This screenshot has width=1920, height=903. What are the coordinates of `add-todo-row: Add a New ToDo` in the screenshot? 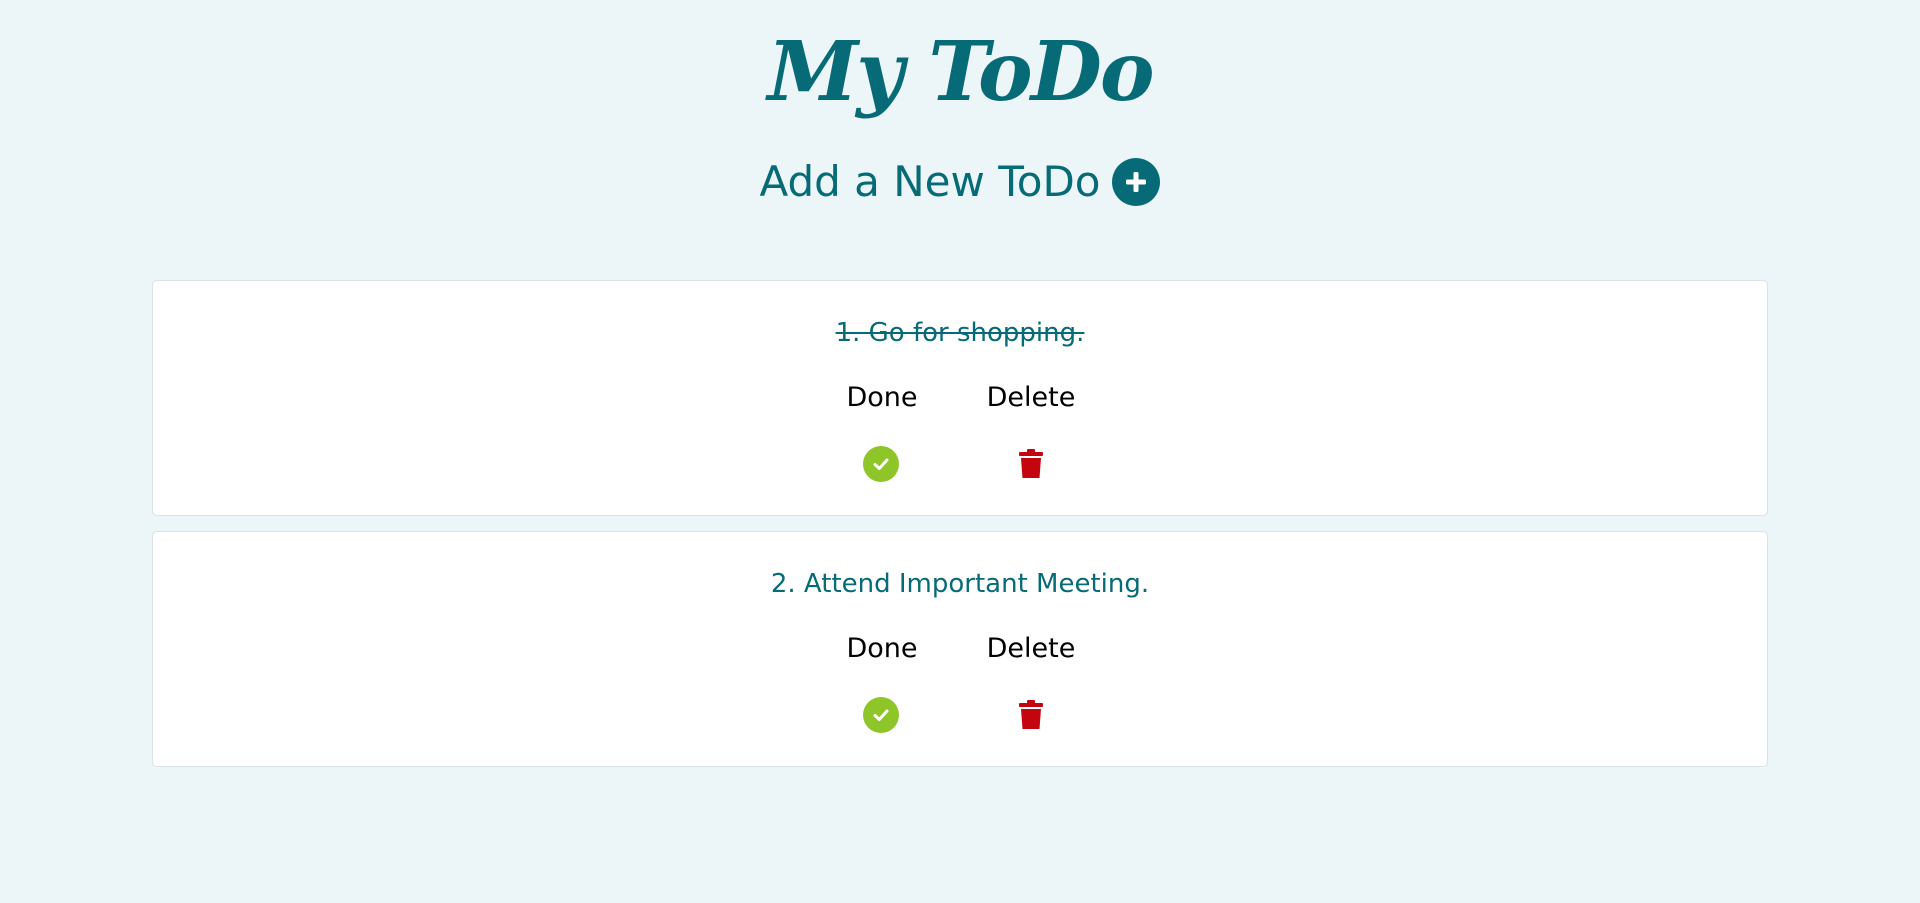 It's located at (960, 182).